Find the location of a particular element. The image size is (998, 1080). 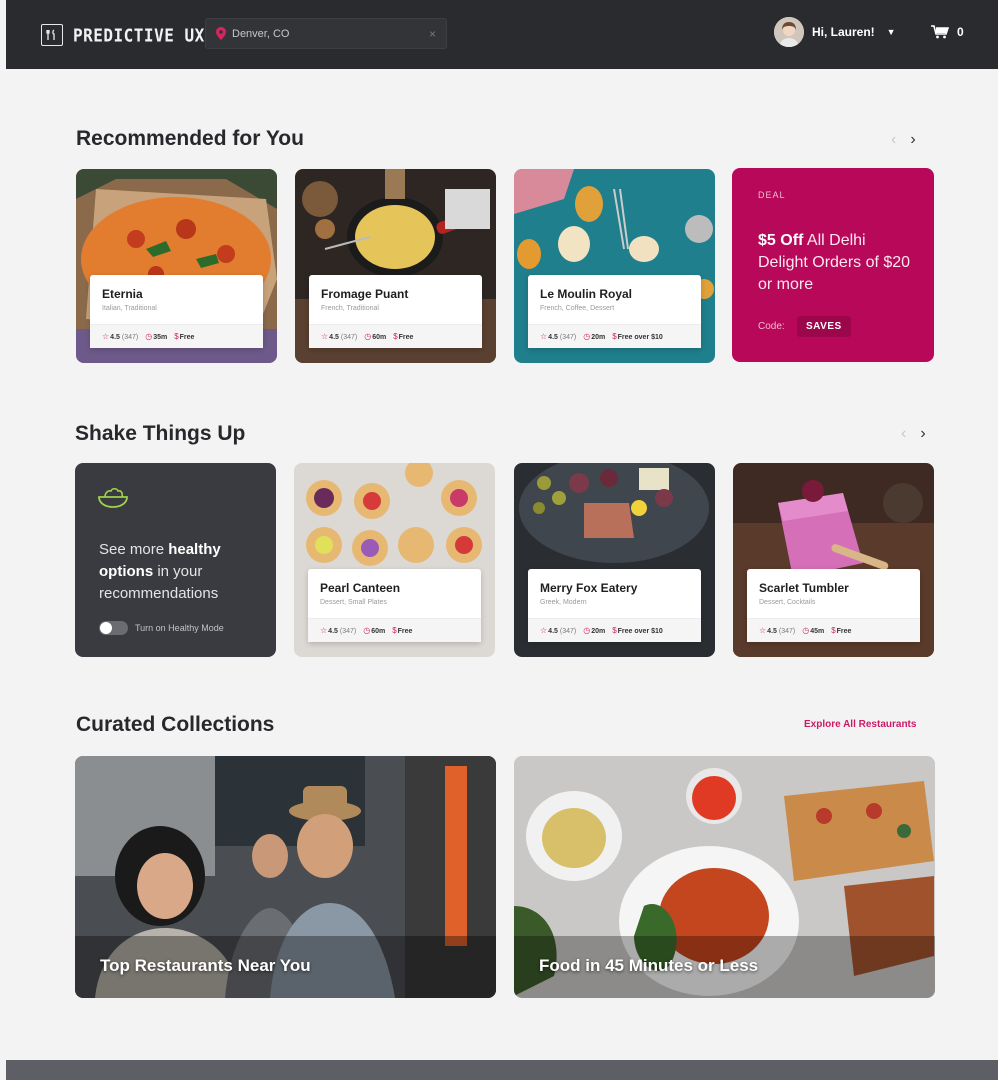

restaurant-name: Scarlet Tumbler is located at coordinates (804, 588).